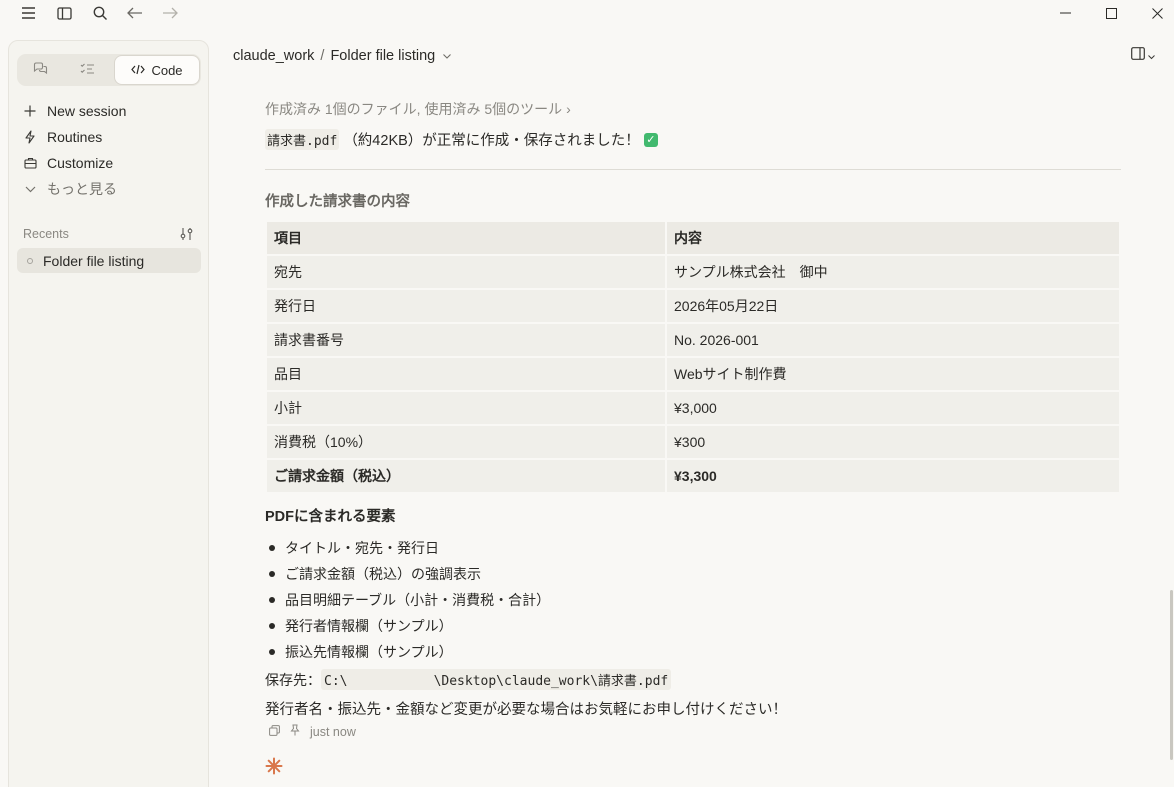  I want to click on table-row: 請求書番号 No. 2026-001, so click(693, 340).